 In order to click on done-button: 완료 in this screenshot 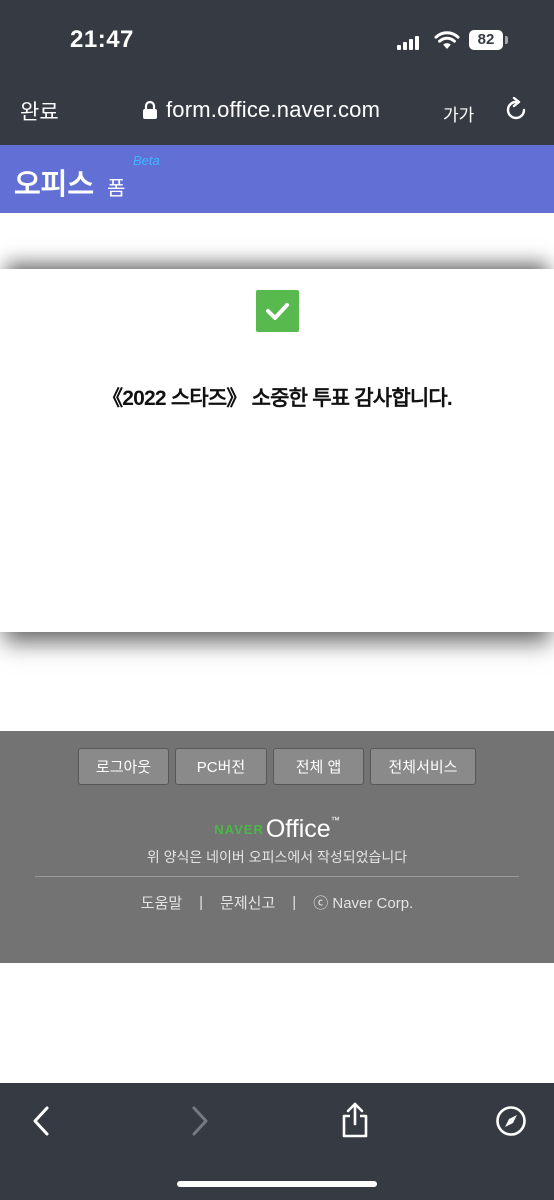, I will do `click(39, 111)`.